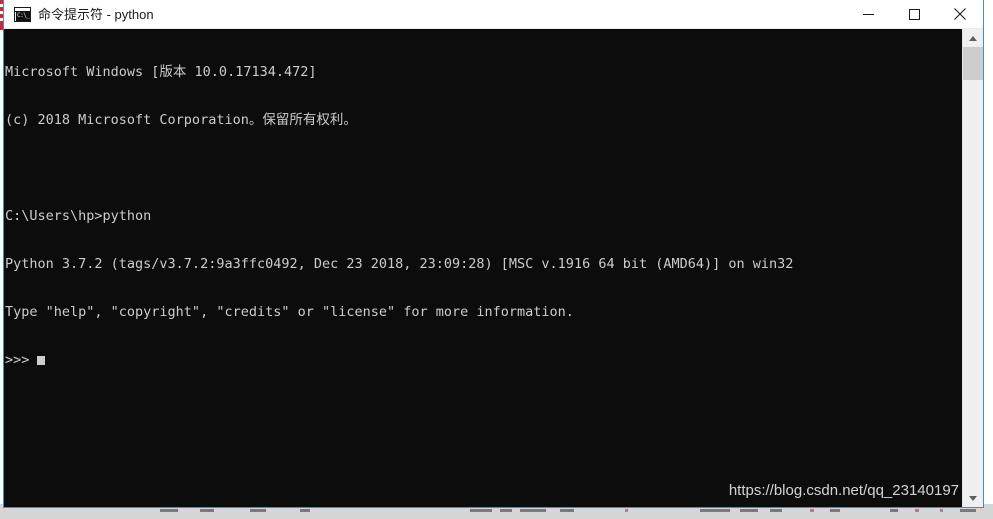 The width and height of the screenshot is (993, 519). What do you see at coordinates (161, 72) in the screenshot?
I see `console-line: Microsoft Windows [版本 10.0.17134.472]` at bounding box center [161, 72].